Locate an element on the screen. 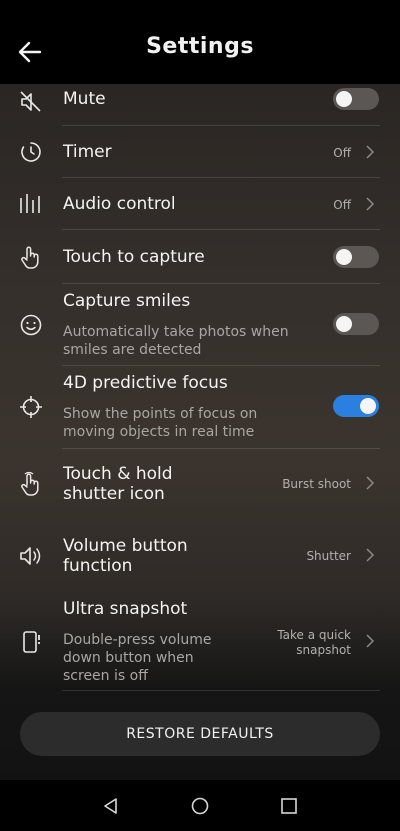 The image size is (400, 831). header: Settings is located at coordinates (200, 42).